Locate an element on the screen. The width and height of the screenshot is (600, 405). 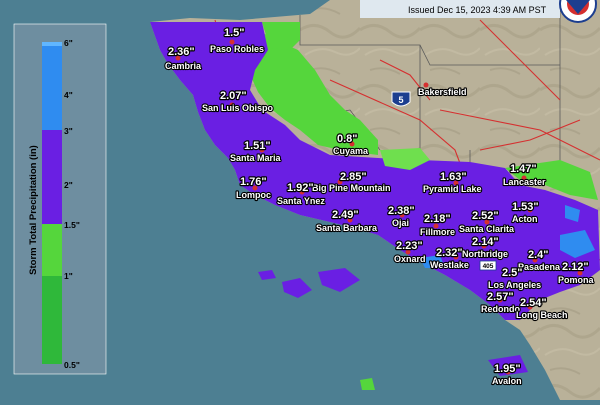
interstate-5-shield: 5 is located at coordinates (401, 99).